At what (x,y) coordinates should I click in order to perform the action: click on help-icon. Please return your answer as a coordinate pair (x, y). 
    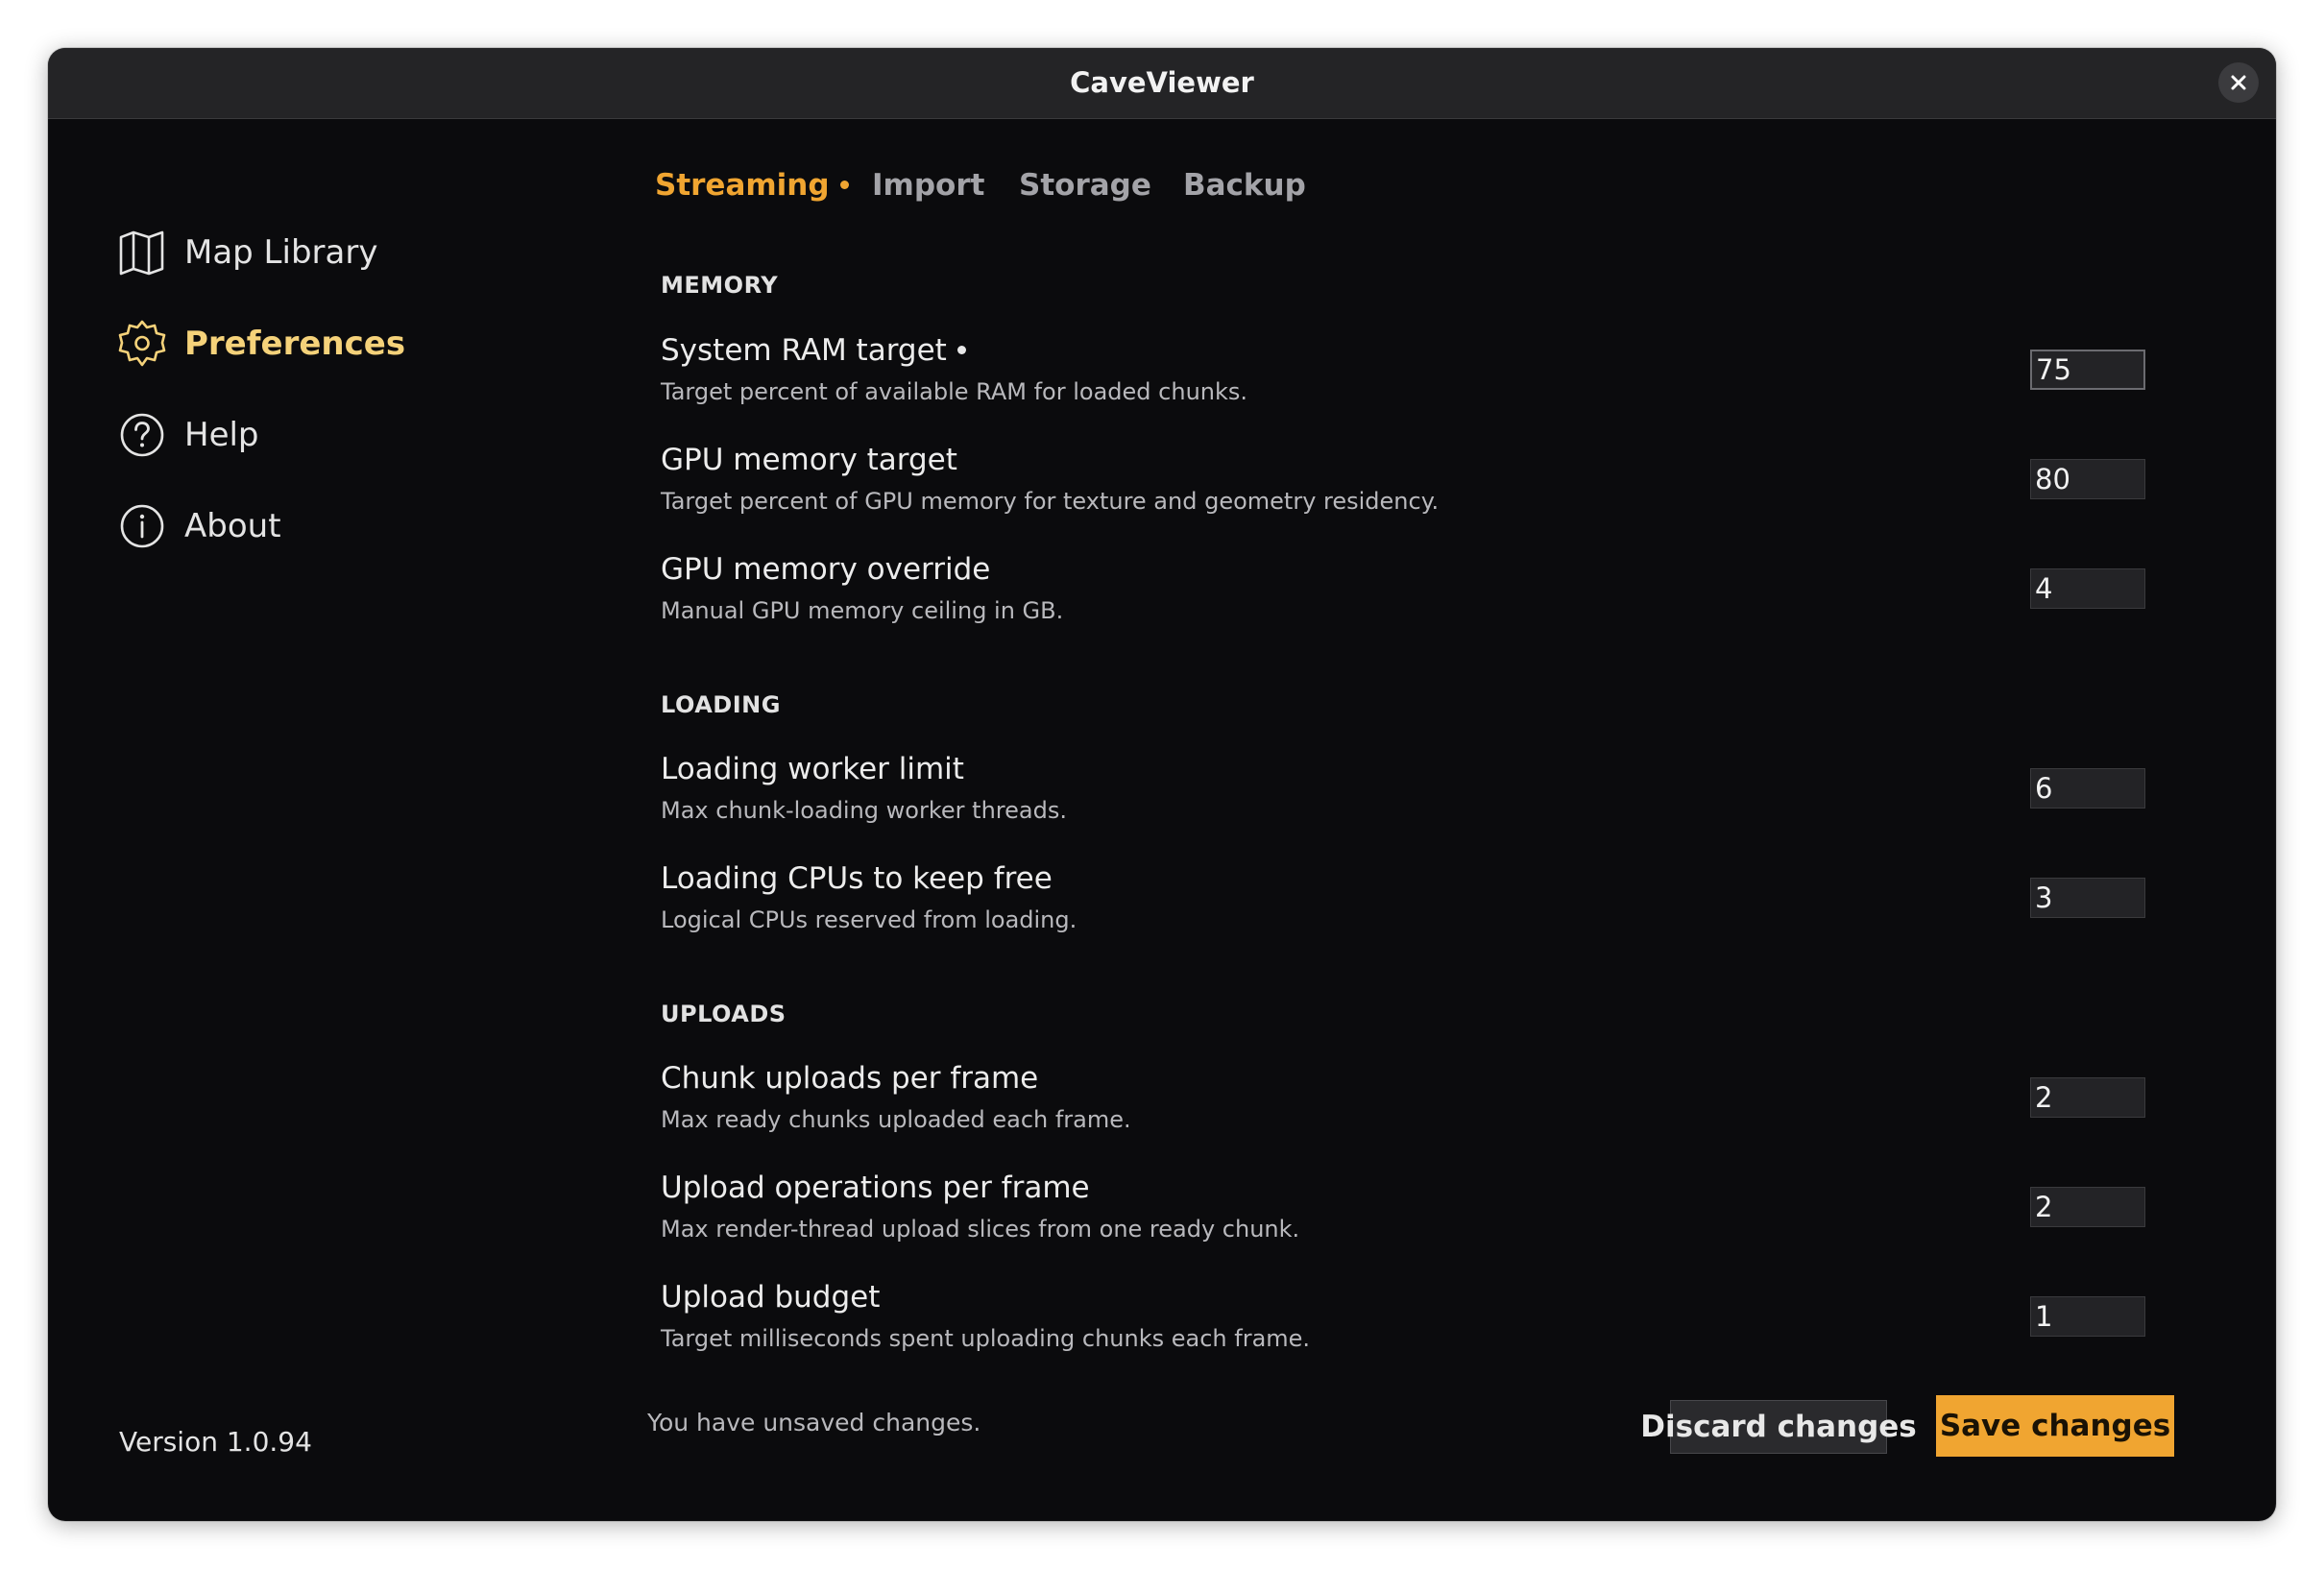
    Looking at the image, I should click on (142, 435).